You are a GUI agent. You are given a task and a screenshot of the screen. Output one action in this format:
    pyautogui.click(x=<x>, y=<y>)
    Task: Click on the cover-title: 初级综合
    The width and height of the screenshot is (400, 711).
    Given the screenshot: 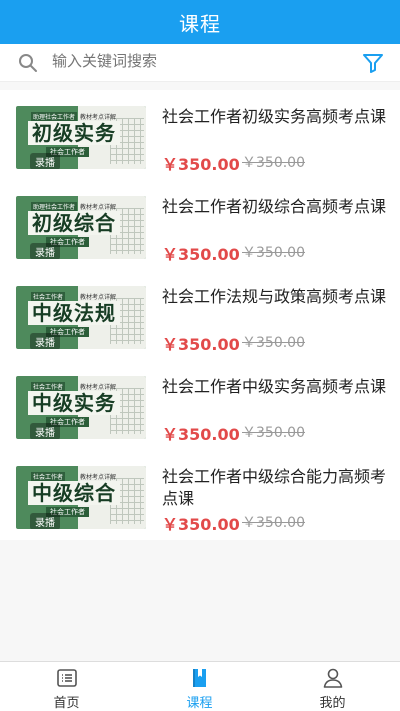 What is the action you would take?
    pyautogui.click(x=74, y=223)
    